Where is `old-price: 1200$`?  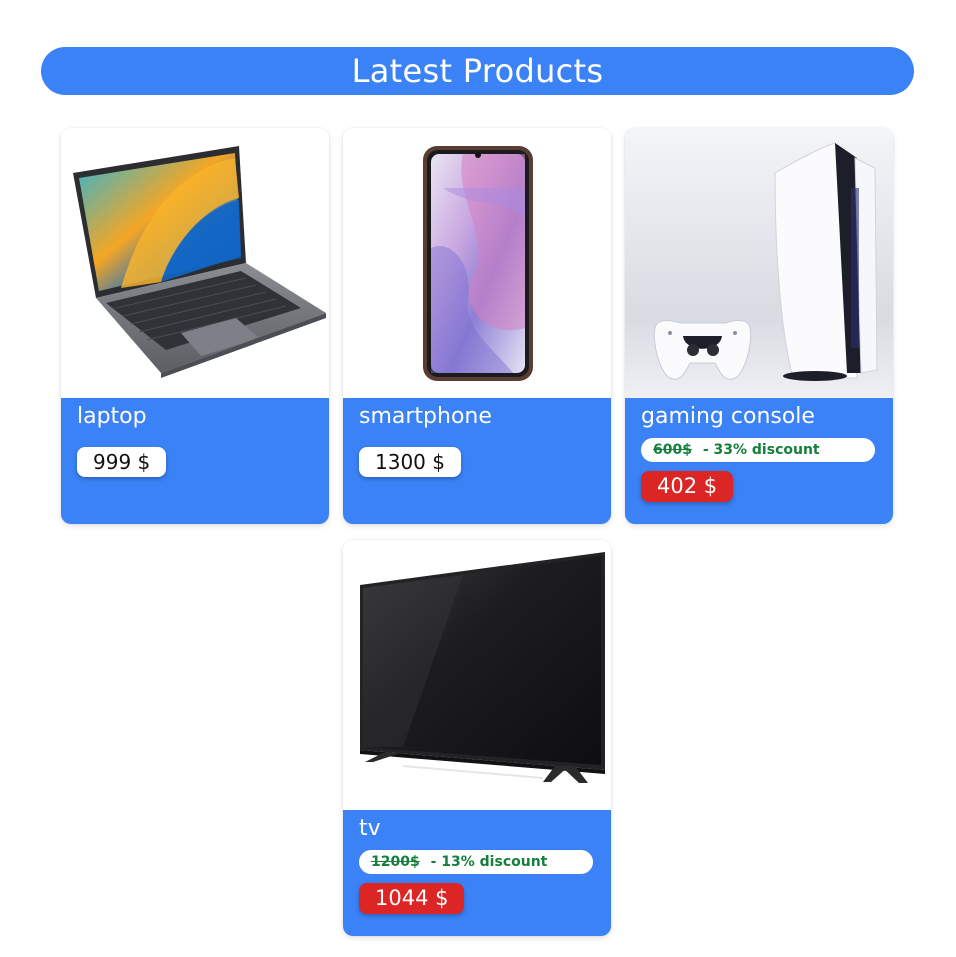 old-price: 1200$ is located at coordinates (395, 862).